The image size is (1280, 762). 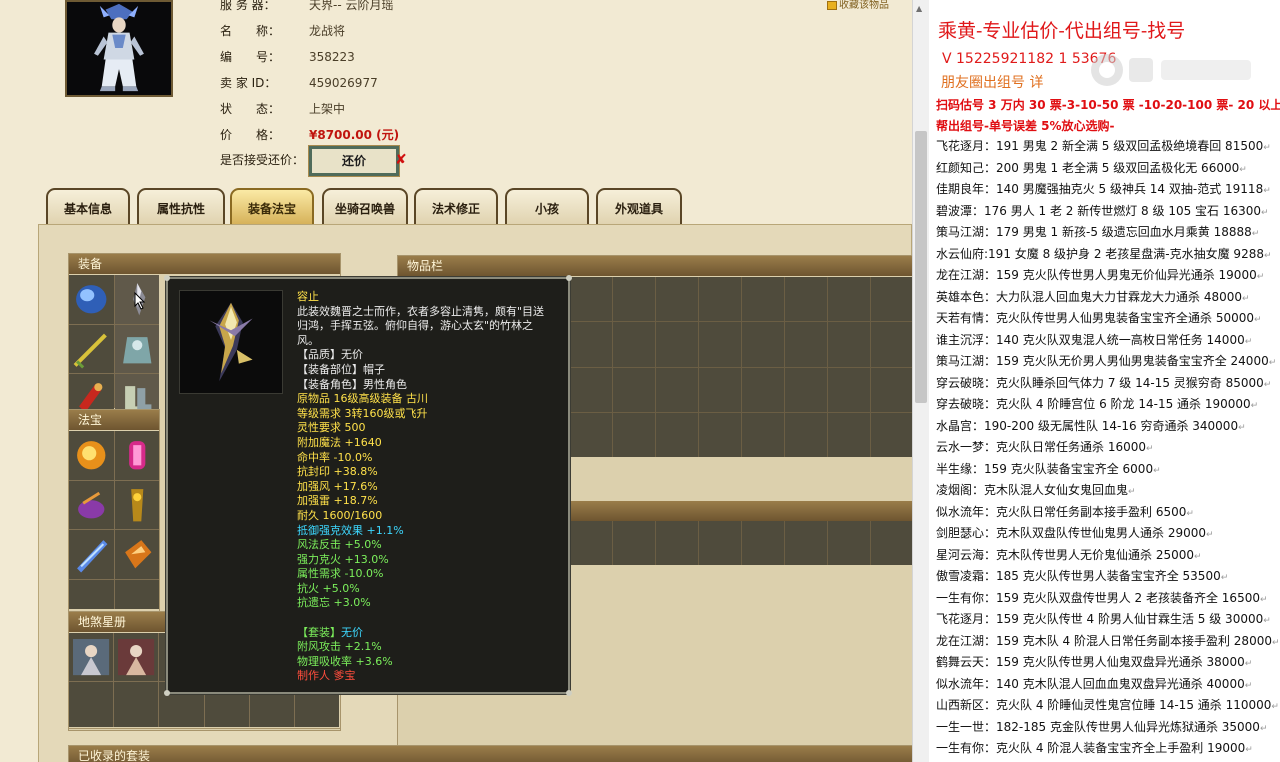 What do you see at coordinates (136, 348) in the screenshot?
I see `equip-slot-armor` at bounding box center [136, 348].